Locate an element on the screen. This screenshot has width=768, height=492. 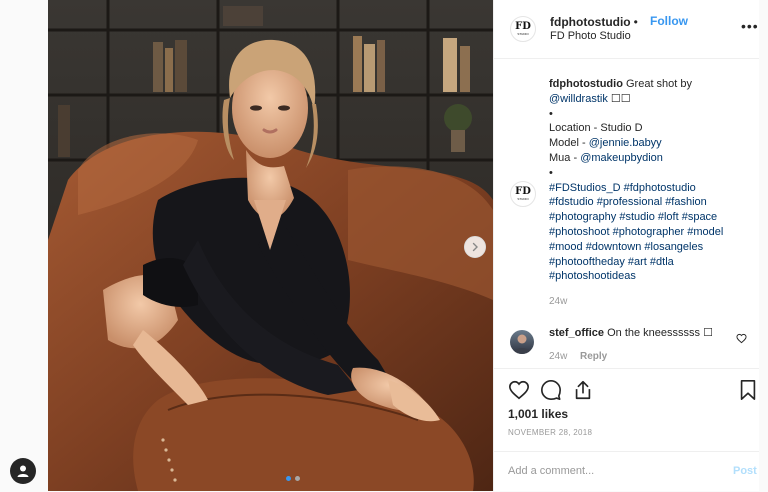
hashtag-line: #photography #studio #loft #space is located at coordinates (649, 217).